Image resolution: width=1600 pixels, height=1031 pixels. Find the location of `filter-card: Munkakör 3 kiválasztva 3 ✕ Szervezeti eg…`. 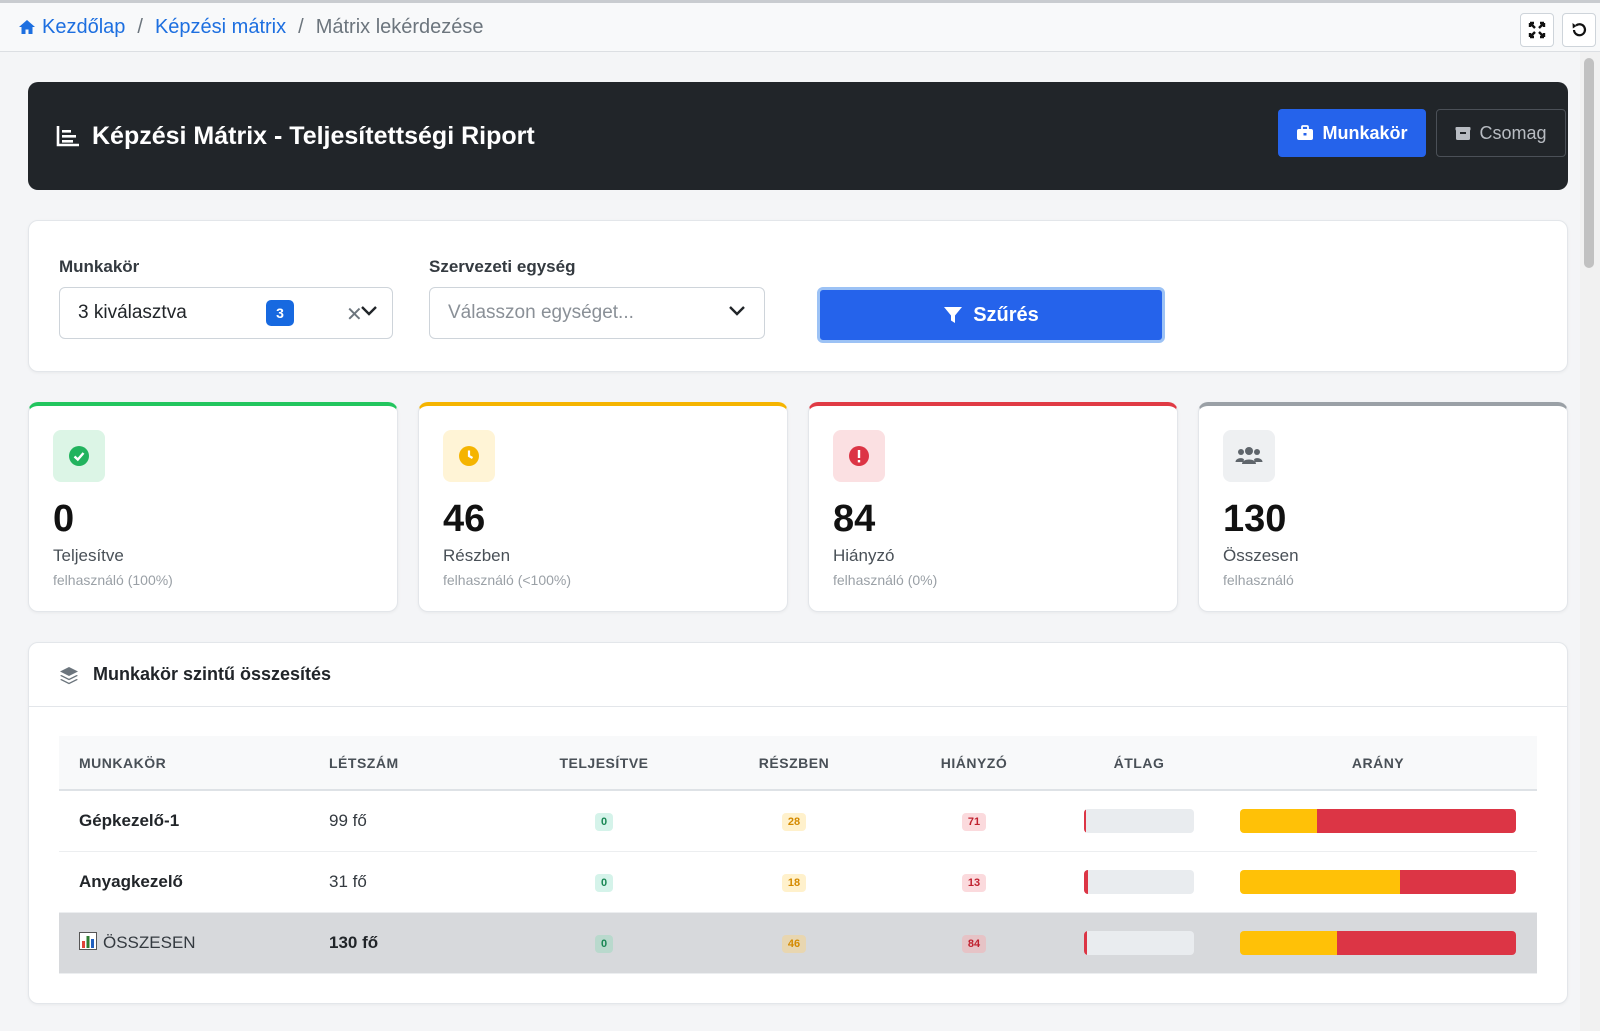

filter-card: Munkakör 3 kiválasztva 3 ✕ Szervezeti eg… is located at coordinates (798, 296).